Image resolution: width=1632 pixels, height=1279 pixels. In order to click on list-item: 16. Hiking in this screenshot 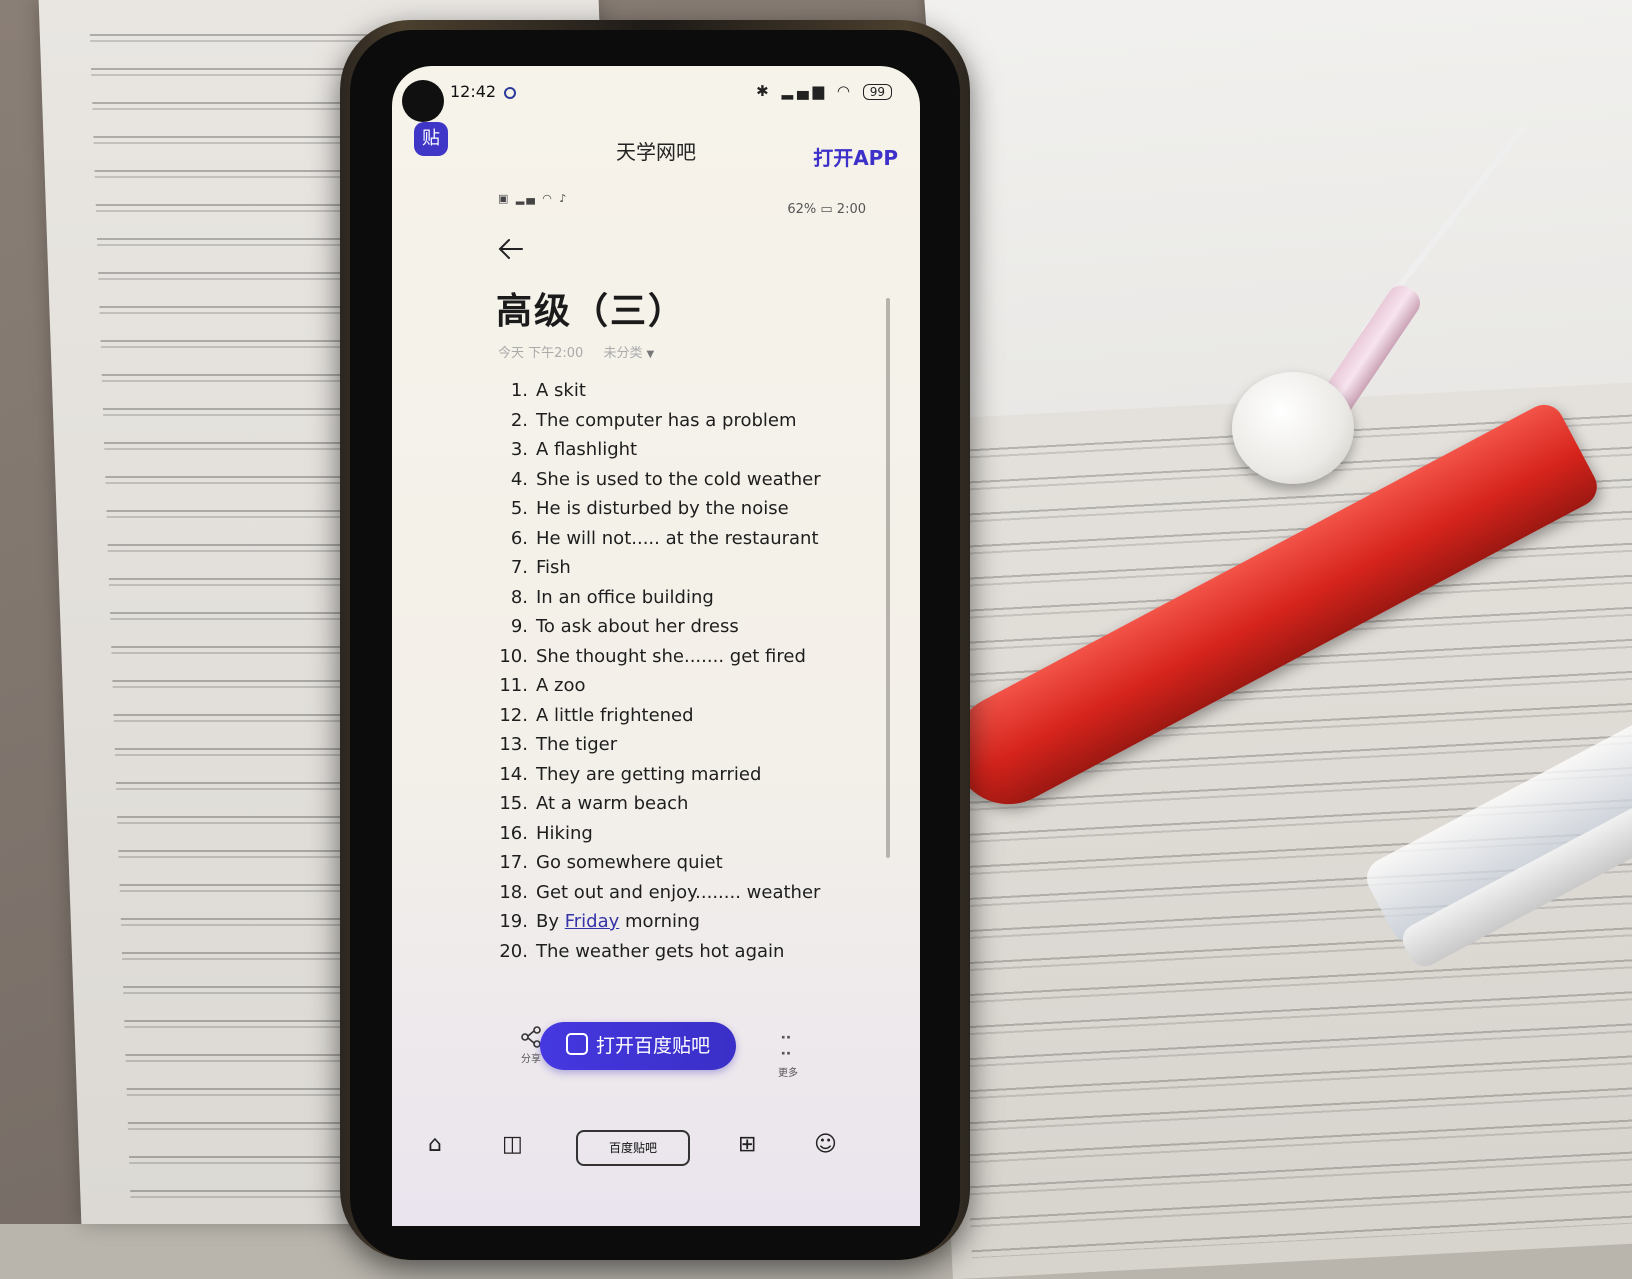, I will do `click(546, 833)`.